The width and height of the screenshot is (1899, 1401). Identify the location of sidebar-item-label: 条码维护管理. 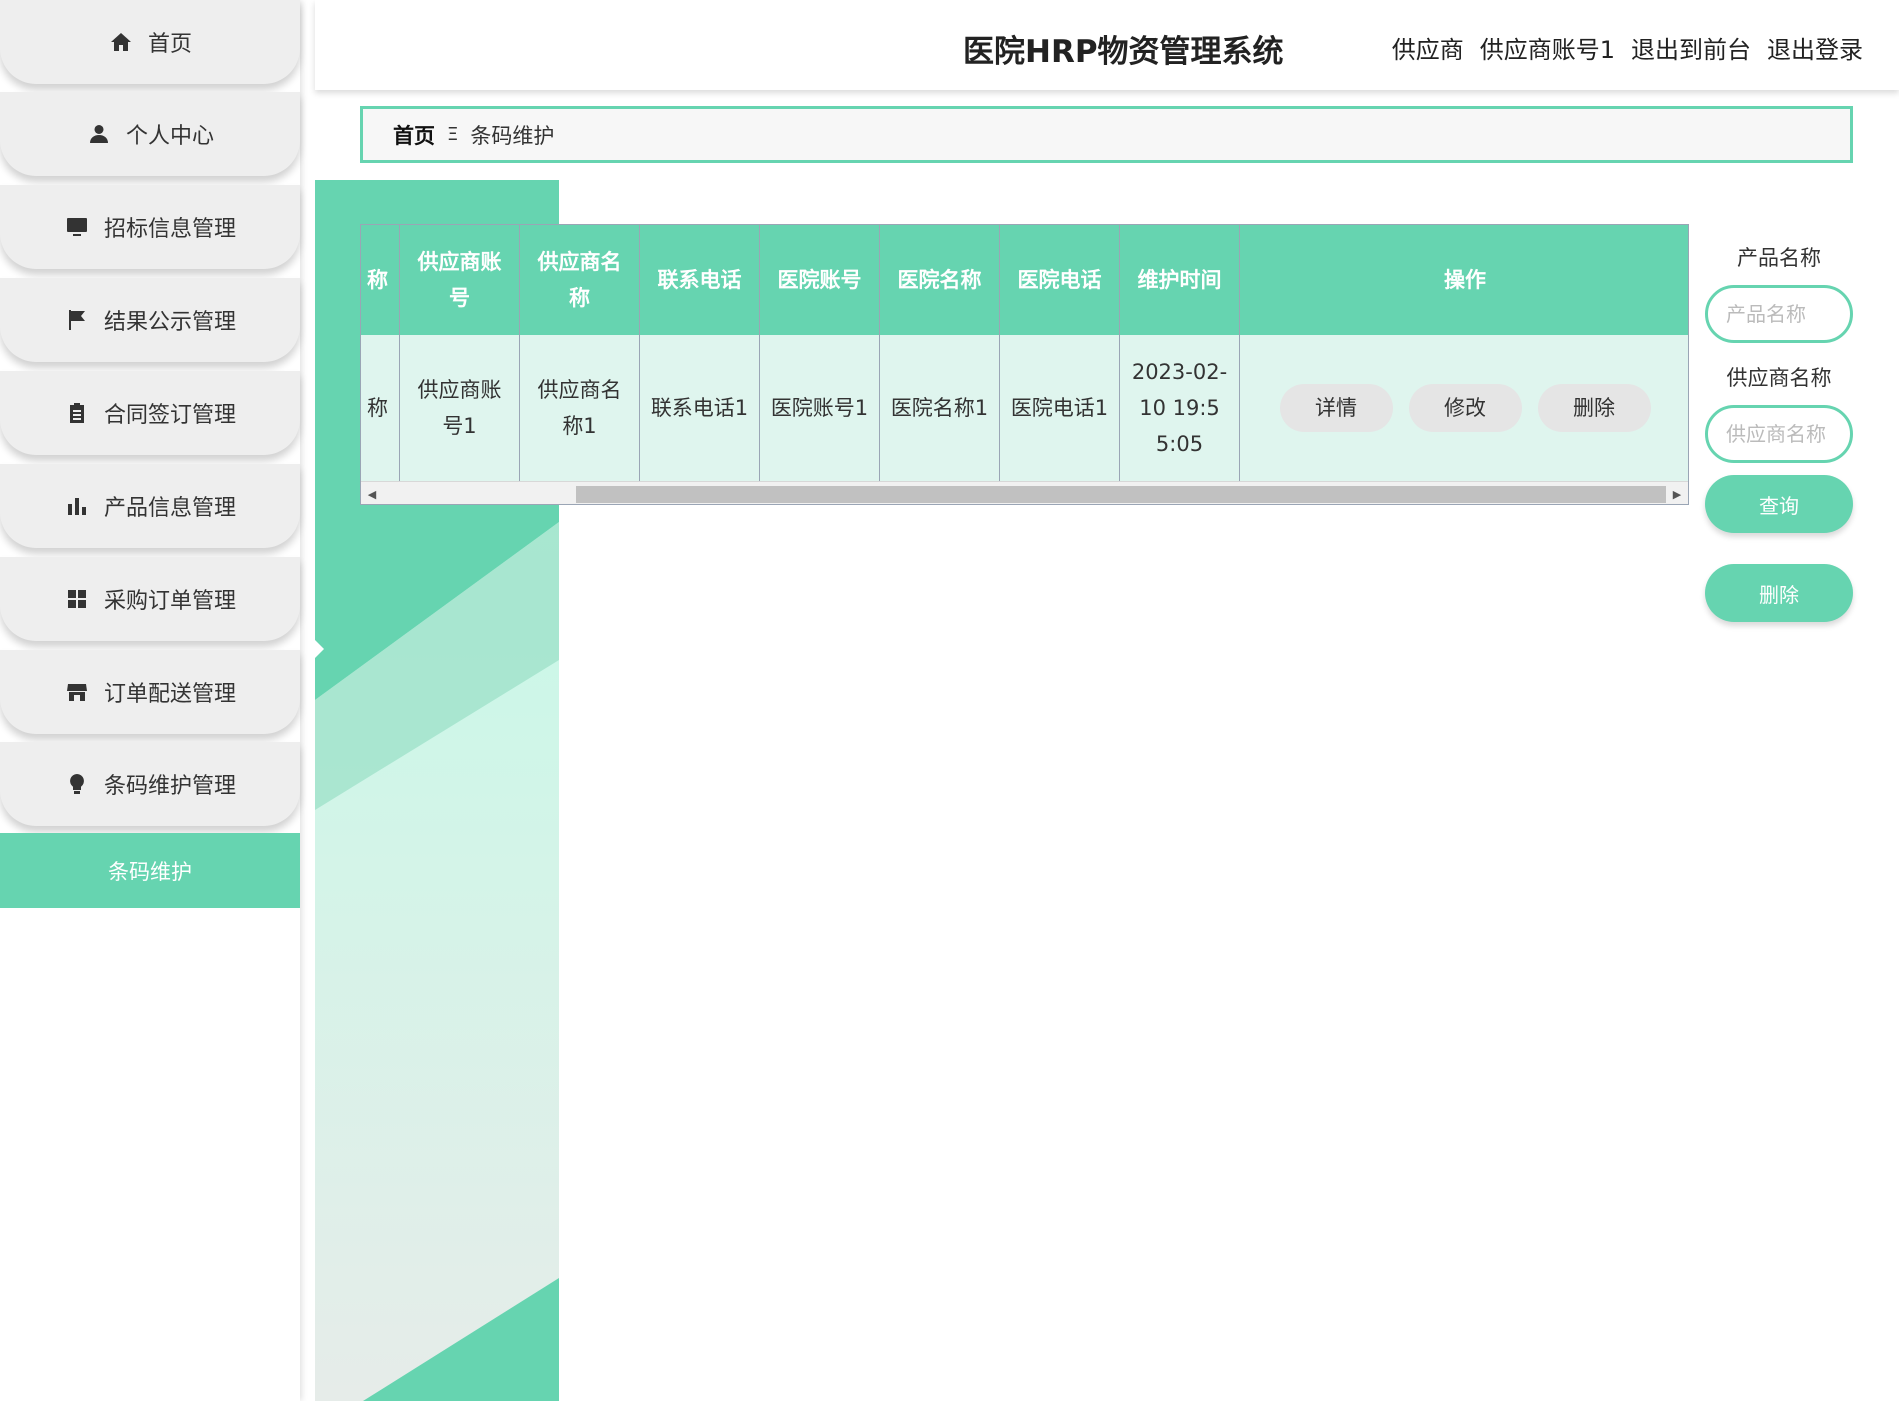
(169, 786).